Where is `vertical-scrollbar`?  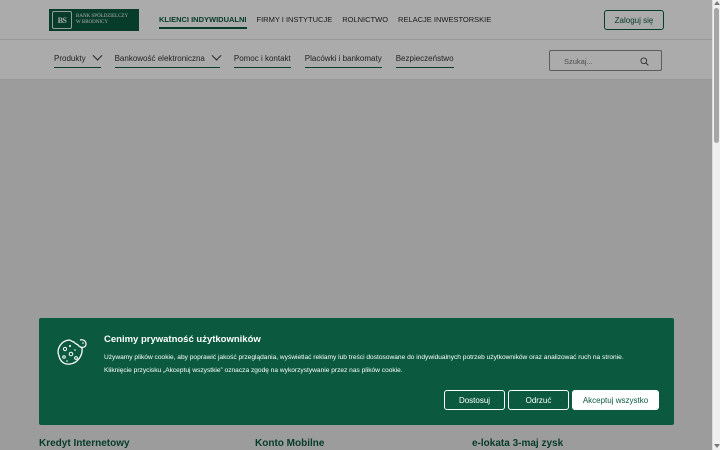
vertical-scrollbar is located at coordinates (716, 225).